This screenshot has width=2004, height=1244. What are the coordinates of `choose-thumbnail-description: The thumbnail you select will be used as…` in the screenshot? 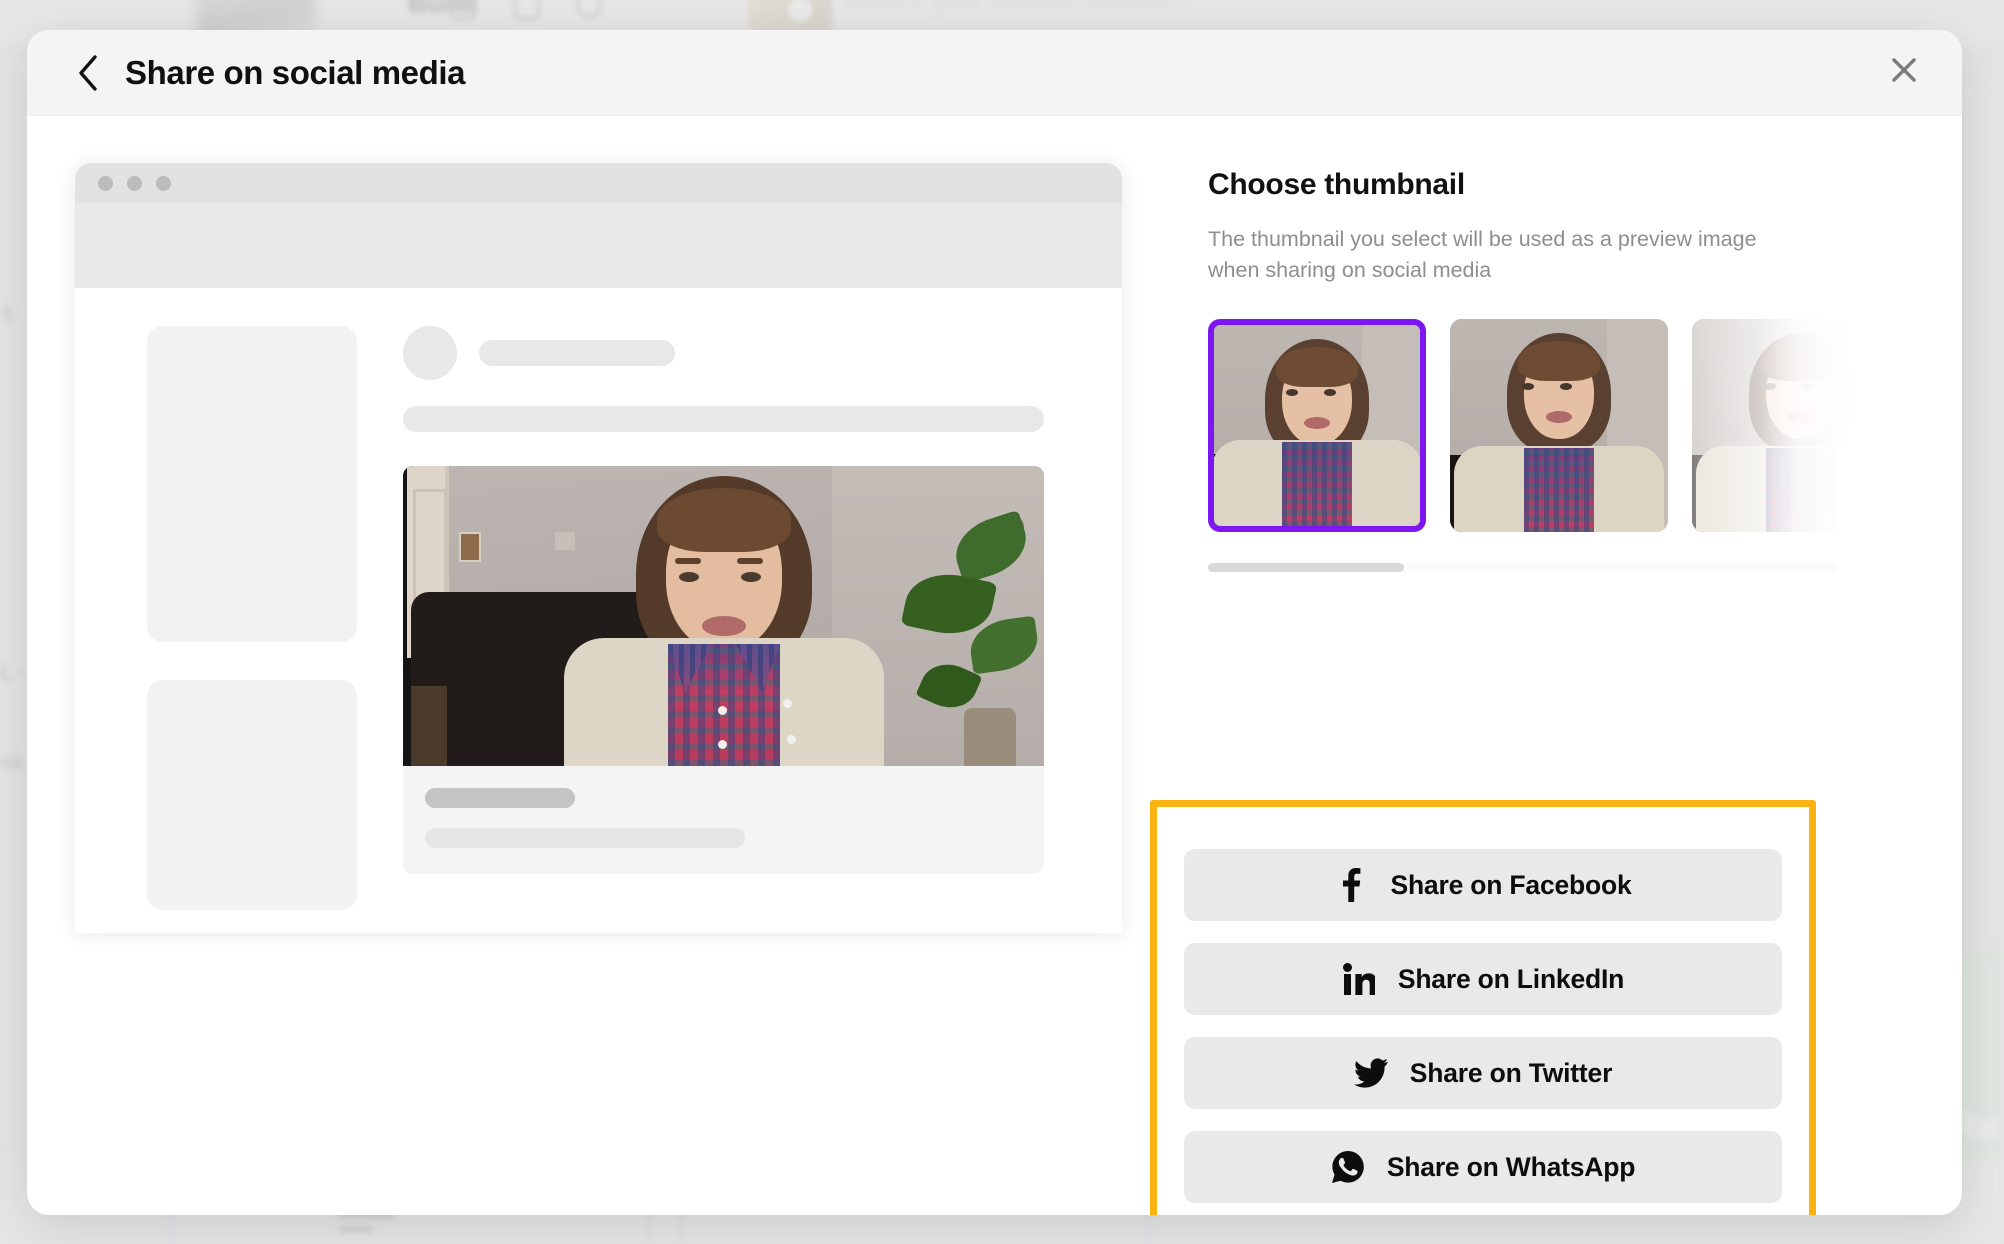 It's located at (1482, 254).